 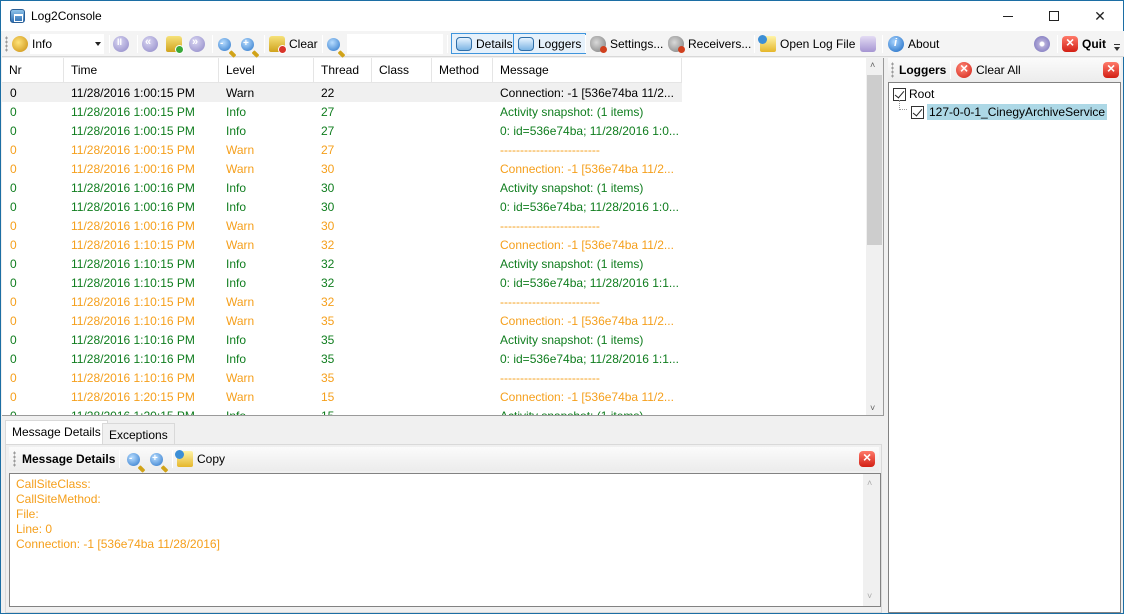 What do you see at coordinates (1111, 70) in the screenshot?
I see `close-loggers-button` at bounding box center [1111, 70].